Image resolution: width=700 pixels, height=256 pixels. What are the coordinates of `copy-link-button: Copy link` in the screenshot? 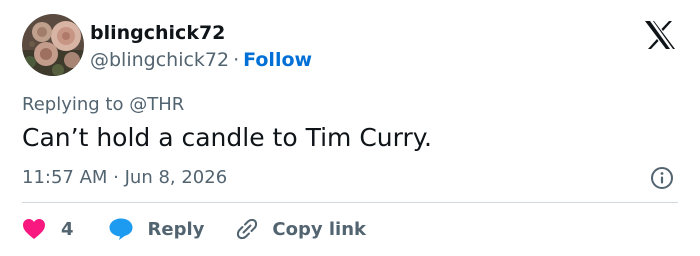 It's located at (300, 229).